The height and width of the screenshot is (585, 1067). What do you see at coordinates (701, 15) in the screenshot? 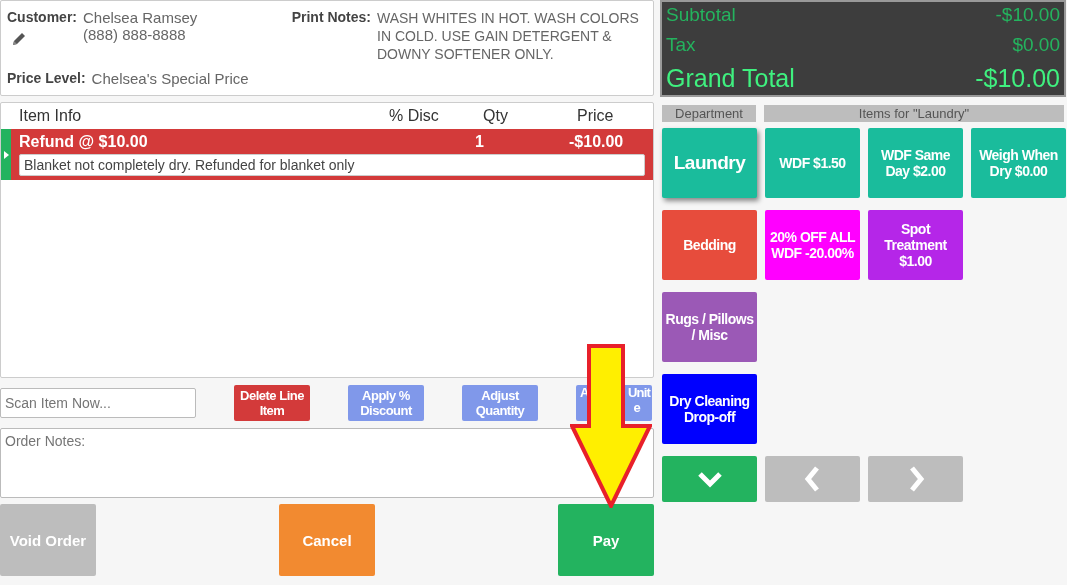
I see `total-label: Subtotal` at bounding box center [701, 15].